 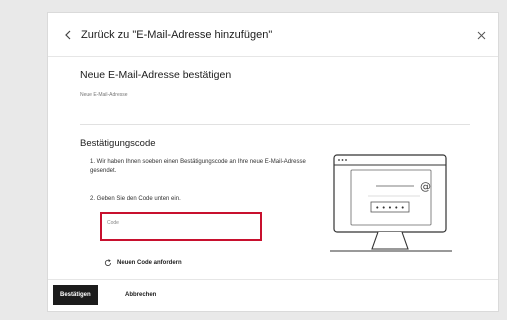 What do you see at coordinates (108, 263) in the screenshot?
I see `refresh-icon` at bounding box center [108, 263].